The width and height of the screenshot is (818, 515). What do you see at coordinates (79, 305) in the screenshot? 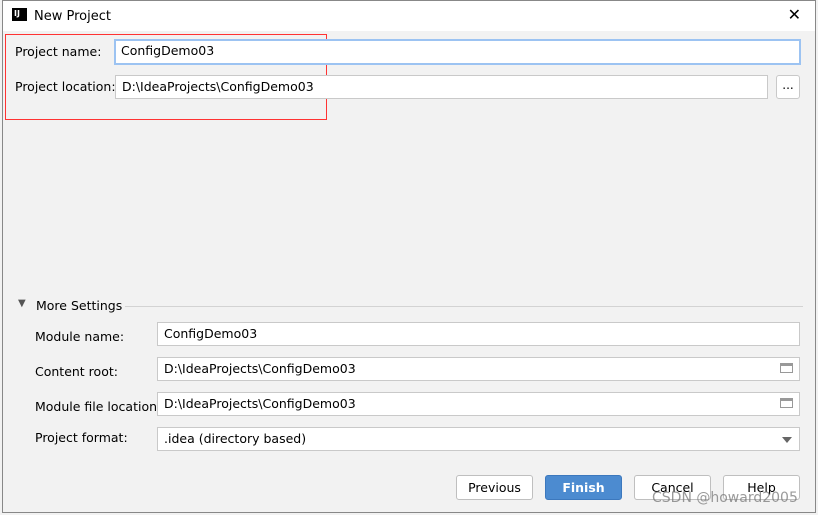
I see `more-settings-toggle: More Settings` at bounding box center [79, 305].